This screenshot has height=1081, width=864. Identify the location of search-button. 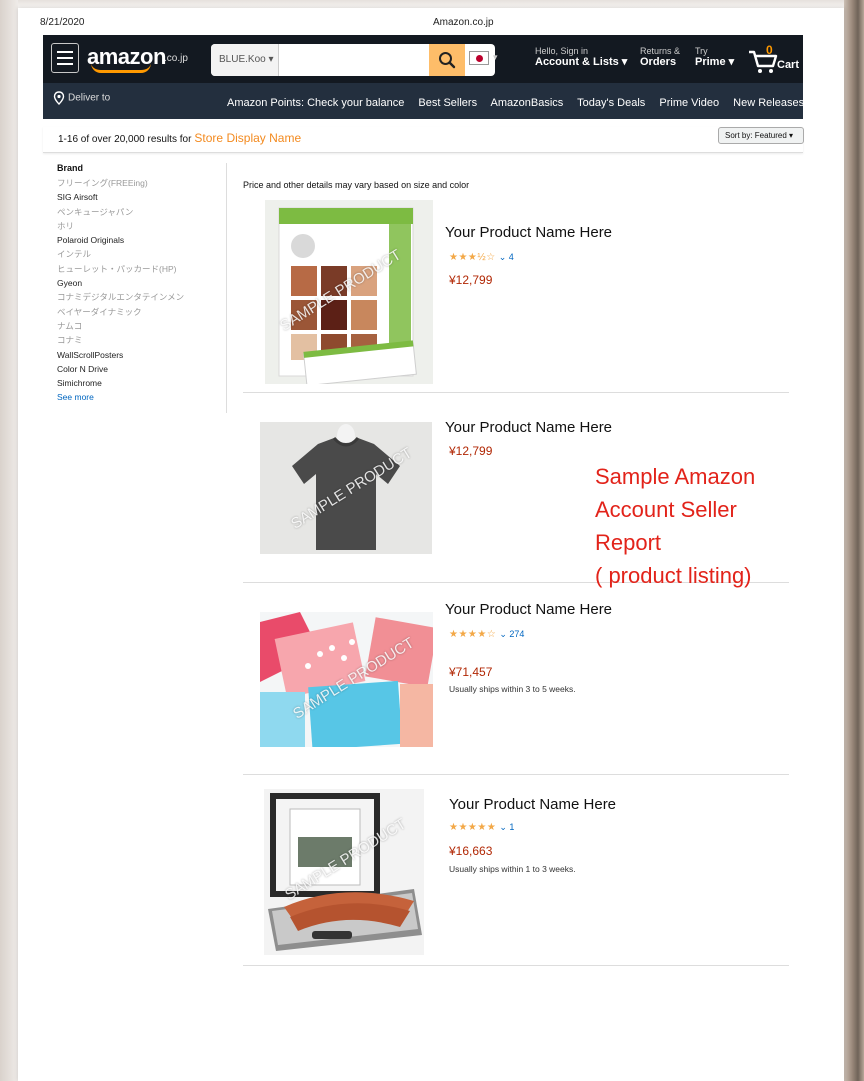
(447, 60).